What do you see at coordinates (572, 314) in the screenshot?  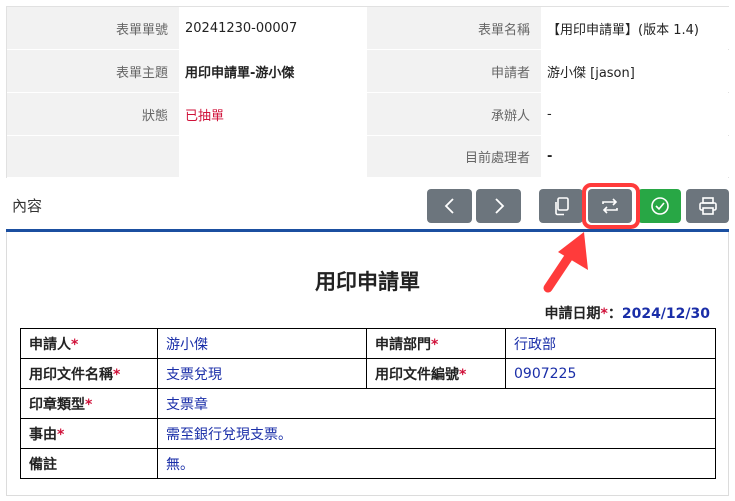 I see `apply-date-label: 申請日期` at bounding box center [572, 314].